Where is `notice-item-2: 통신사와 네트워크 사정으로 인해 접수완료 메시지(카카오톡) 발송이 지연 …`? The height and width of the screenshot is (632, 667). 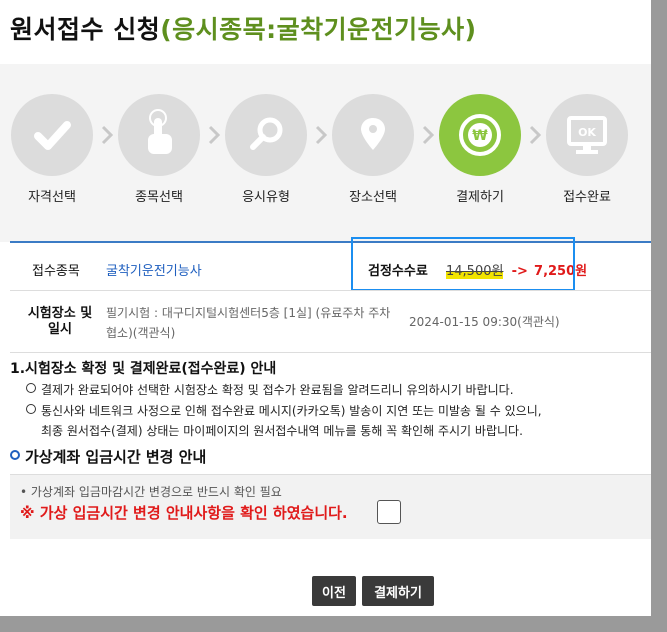
notice-item-2: 통신사와 네트워크 사정으로 인해 접수완료 메시지(카카오톡) 발송이 지연 … is located at coordinates (284, 410).